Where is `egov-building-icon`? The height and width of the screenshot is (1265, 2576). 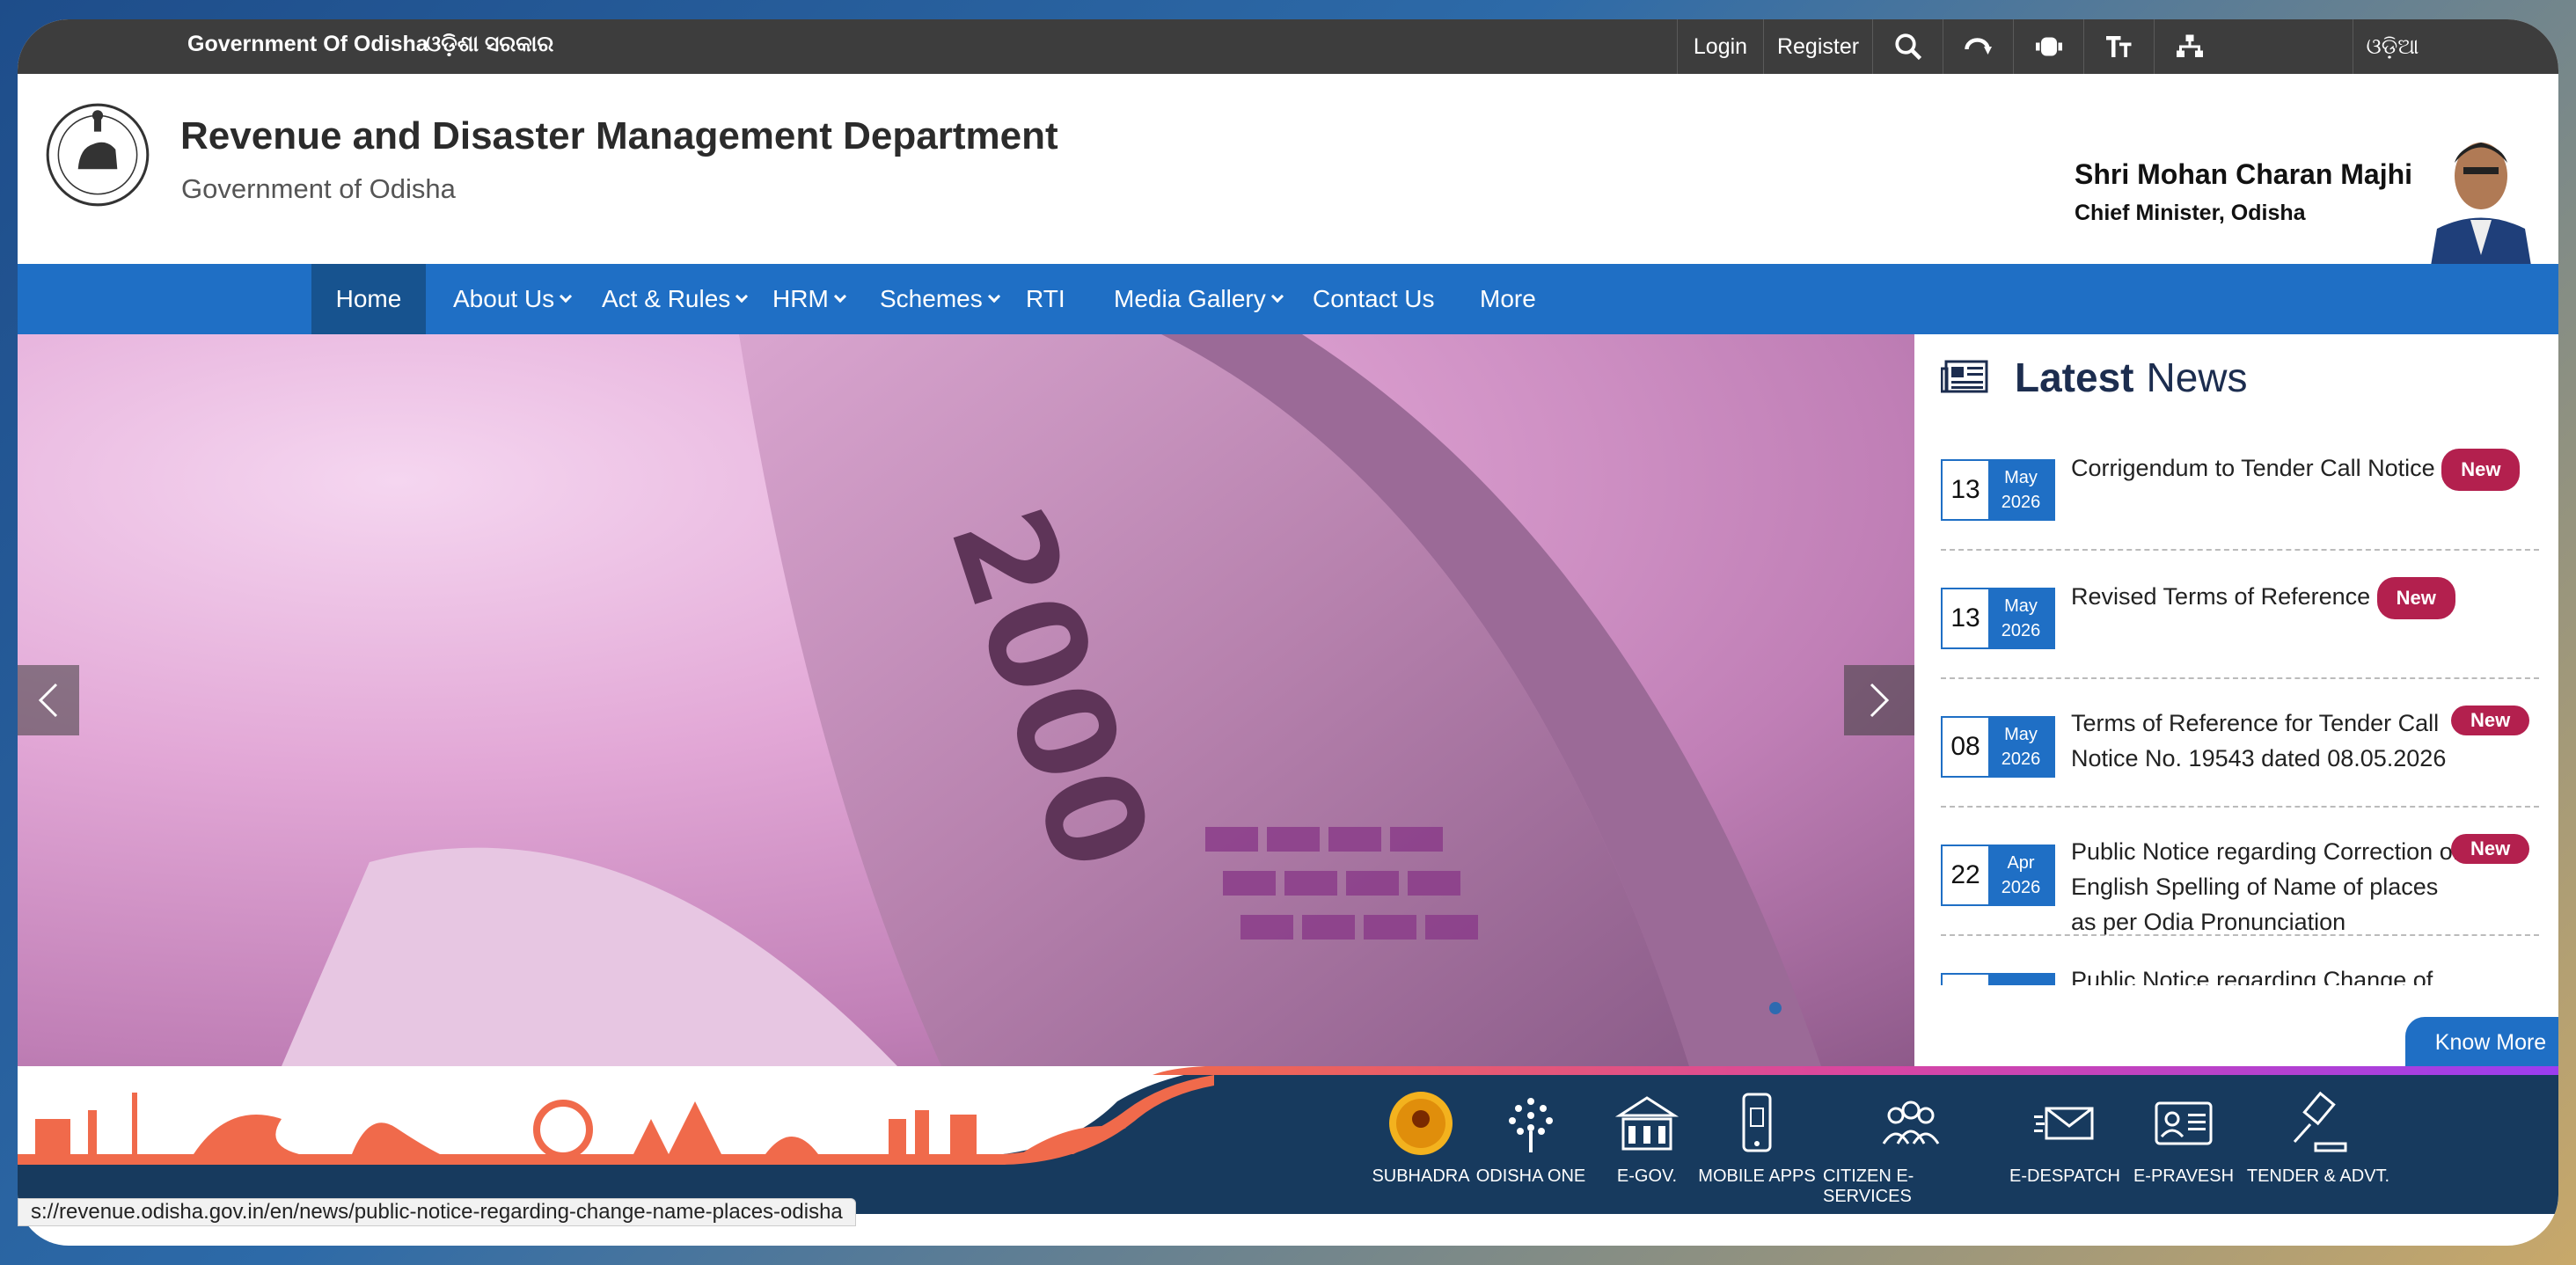
egov-building-icon is located at coordinates (1647, 1123).